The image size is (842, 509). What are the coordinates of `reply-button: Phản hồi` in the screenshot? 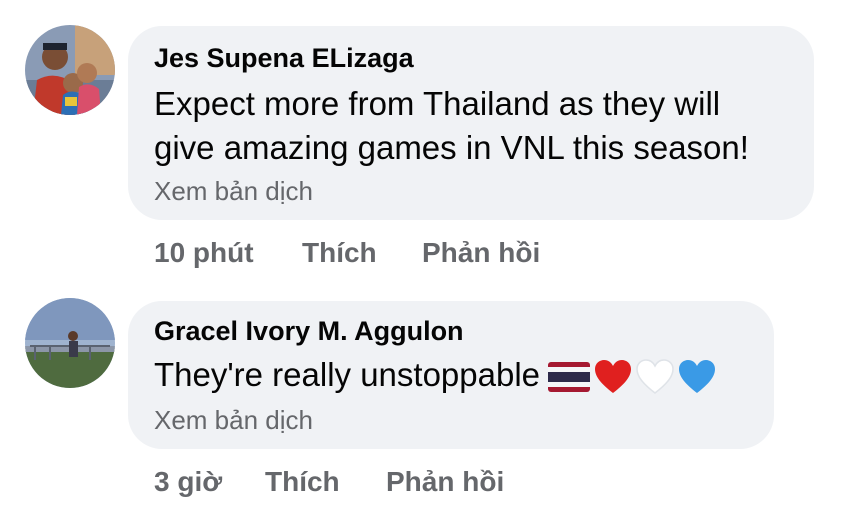 It's located at (445, 482).